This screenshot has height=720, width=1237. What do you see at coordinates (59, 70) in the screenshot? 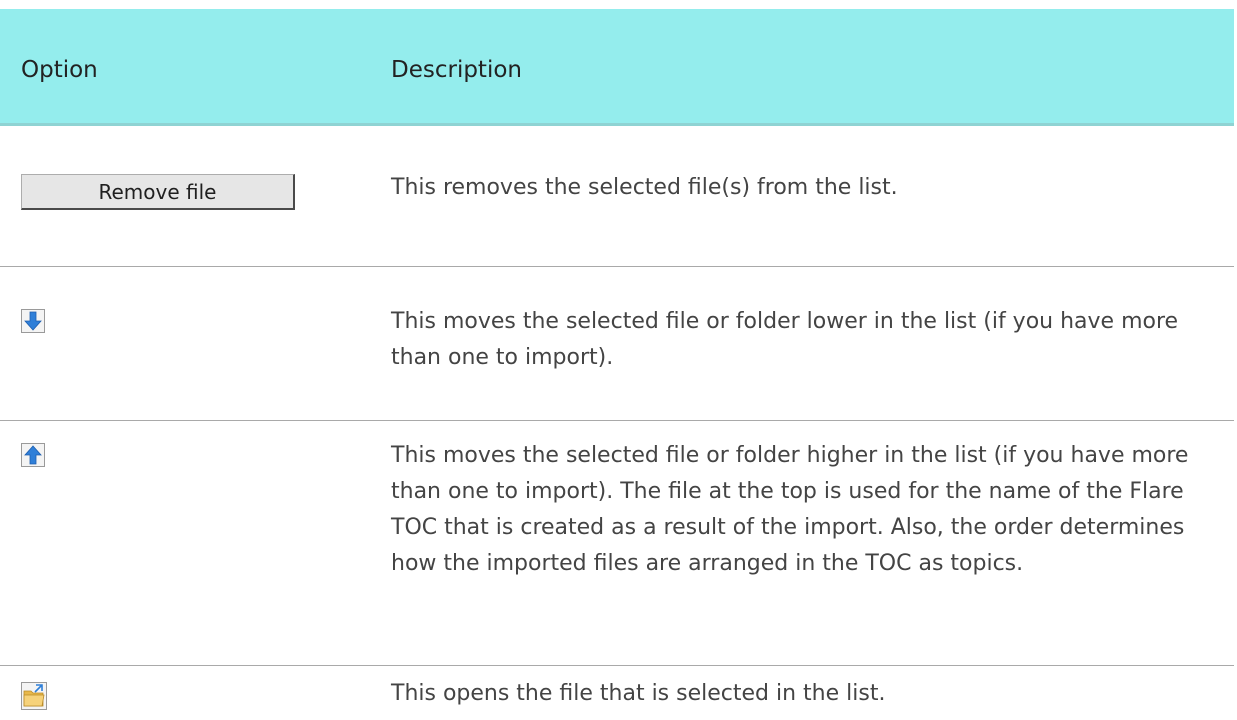
I see `header-option: Option` at bounding box center [59, 70].